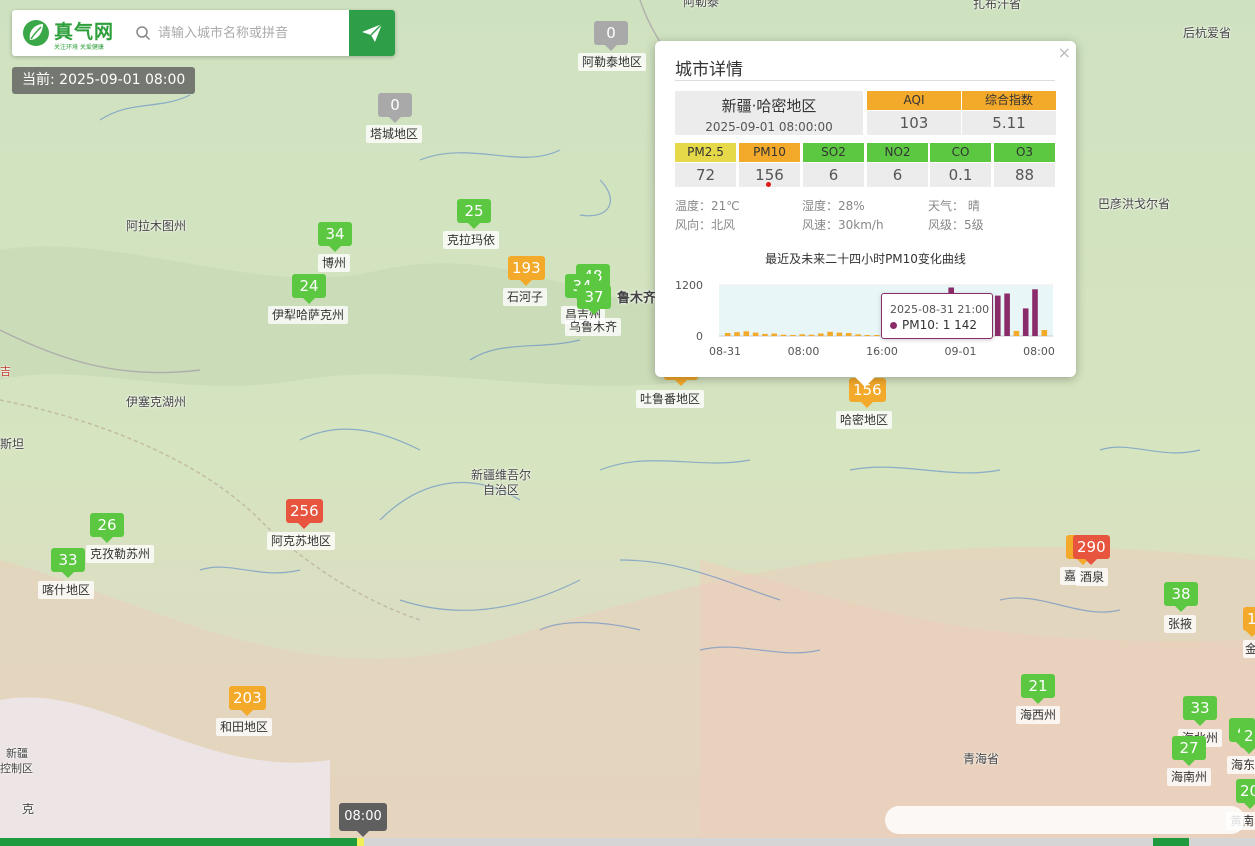  Describe the element at coordinates (1064, 52) in the screenshot. I see `close-icon: ×` at that location.